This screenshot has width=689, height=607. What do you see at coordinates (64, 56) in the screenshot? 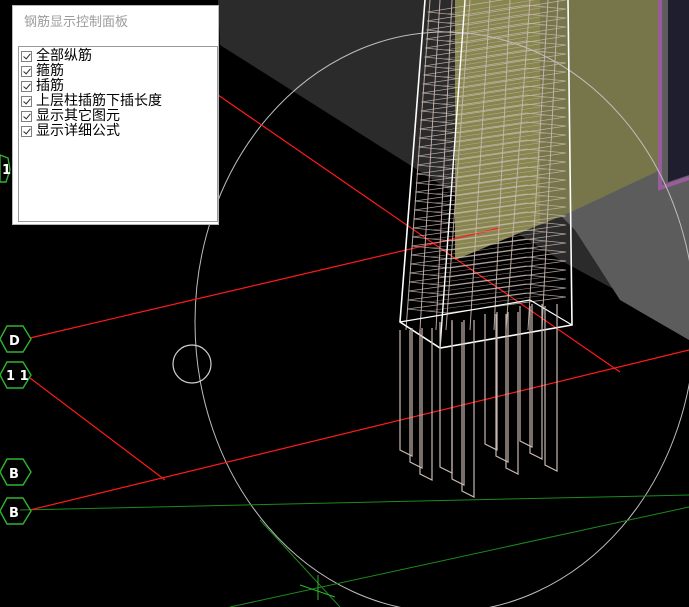
I see `option-label: 全部纵筋` at bounding box center [64, 56].